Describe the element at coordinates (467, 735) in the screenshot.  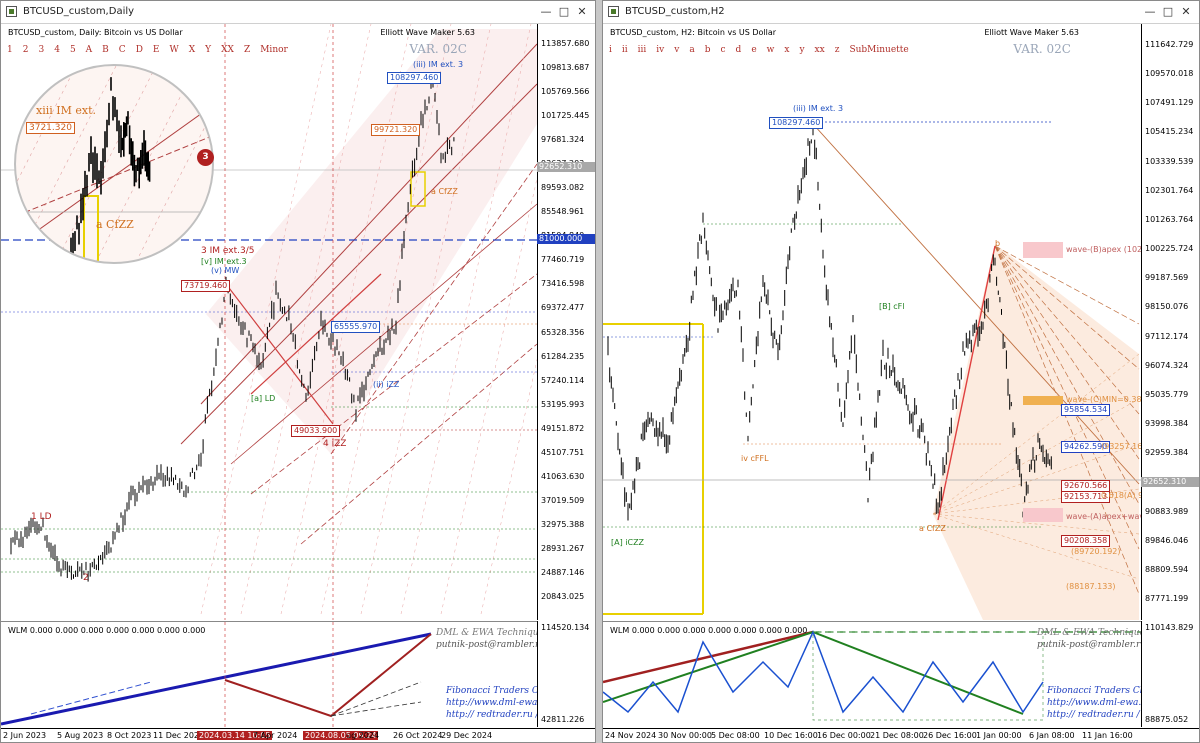
I see `time-tick: 29 Dec 2024` at that location.